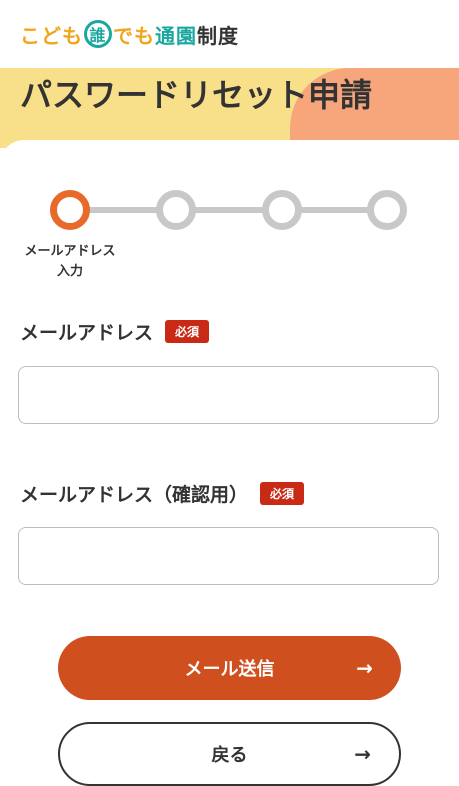 The image size is (459, 786). Describe the element at coordinates (228, 210) in the screenshot. I see `stepper-line` at that location.